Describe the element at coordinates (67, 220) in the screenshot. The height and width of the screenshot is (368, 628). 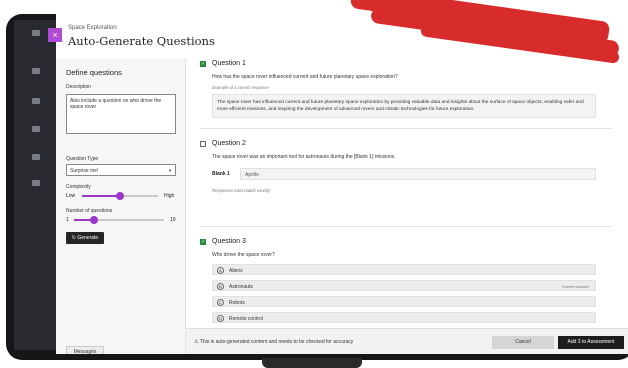
I see `num-min-label: 1` at that location.